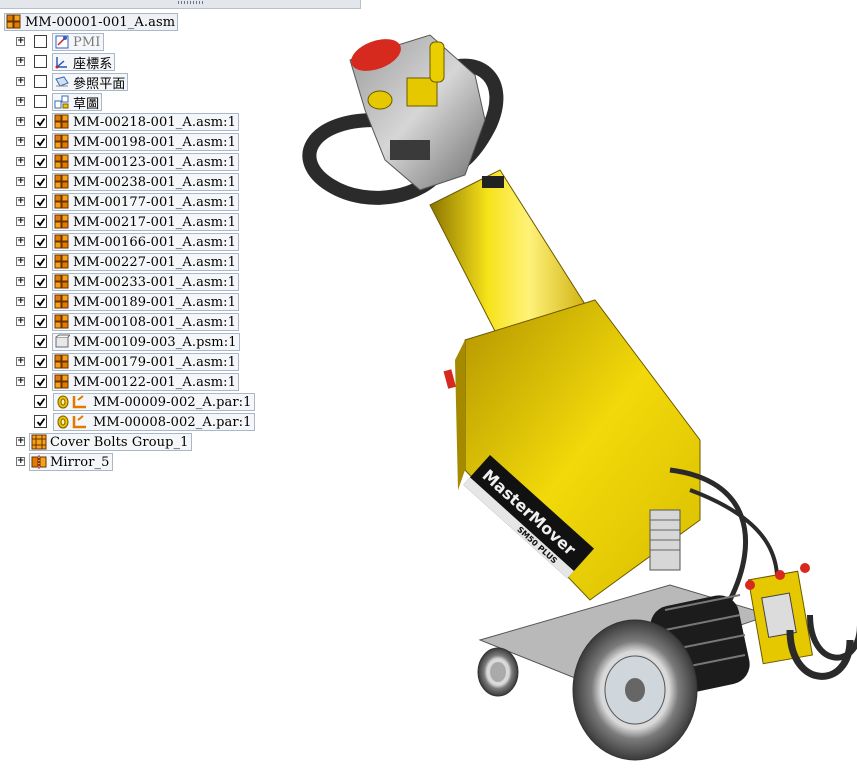 This screenshot has width=857, height=777. I want to click on tree-node-label: MM-00233-001_A.asm:1, so click(154, 282).